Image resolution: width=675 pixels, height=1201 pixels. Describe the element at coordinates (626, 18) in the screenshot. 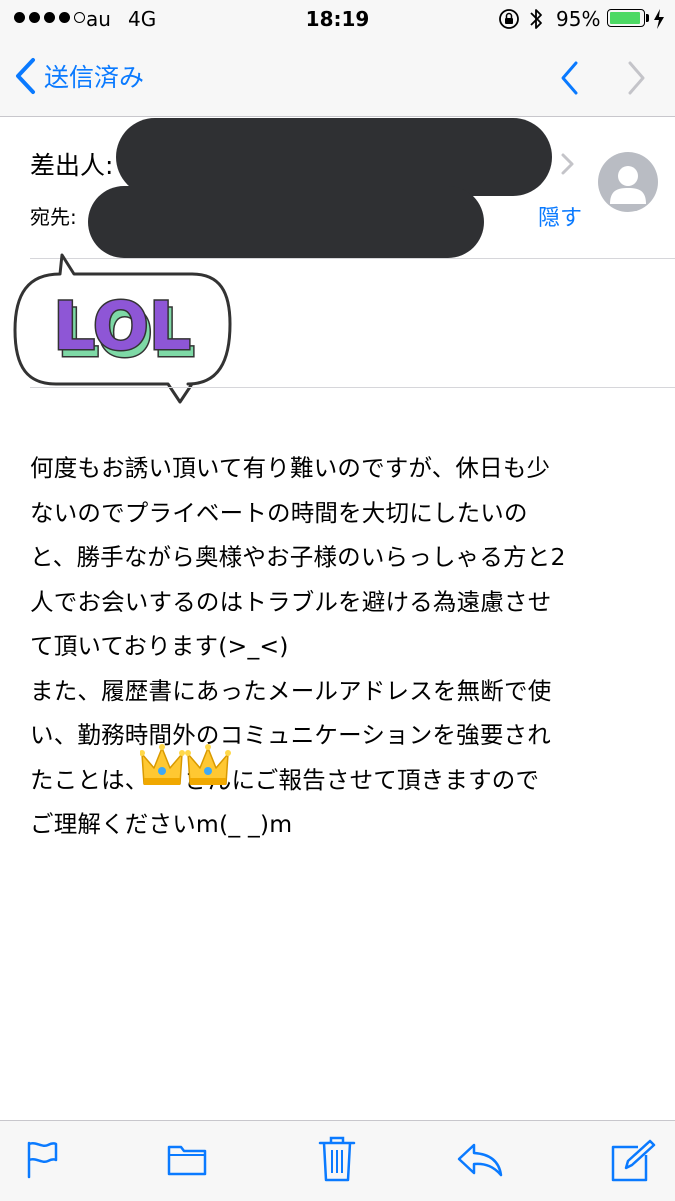

I see `battery-icon` at that location.